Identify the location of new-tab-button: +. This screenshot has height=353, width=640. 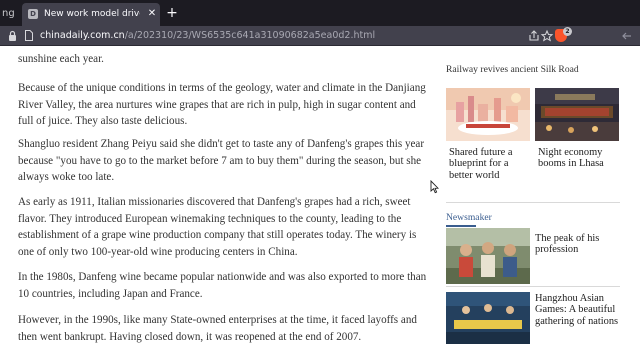
(172, 13).